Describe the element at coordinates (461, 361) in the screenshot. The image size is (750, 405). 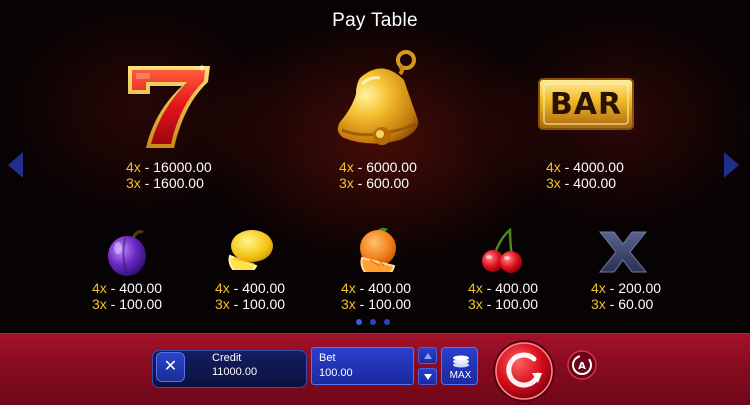
I see `coins-icon` at that location.